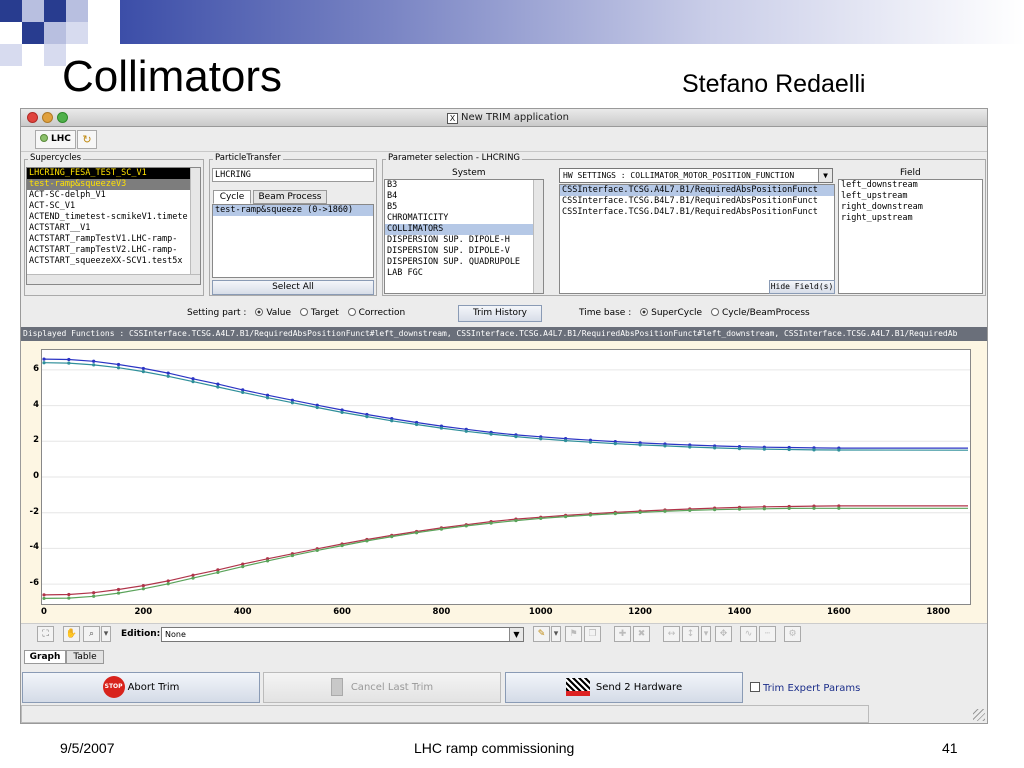 The height and width of the screenshot is (768, 1024). Describe the element at coordinates (45, 634) in the screenshot. I see `fit-view-icon: ⛶` at that location.